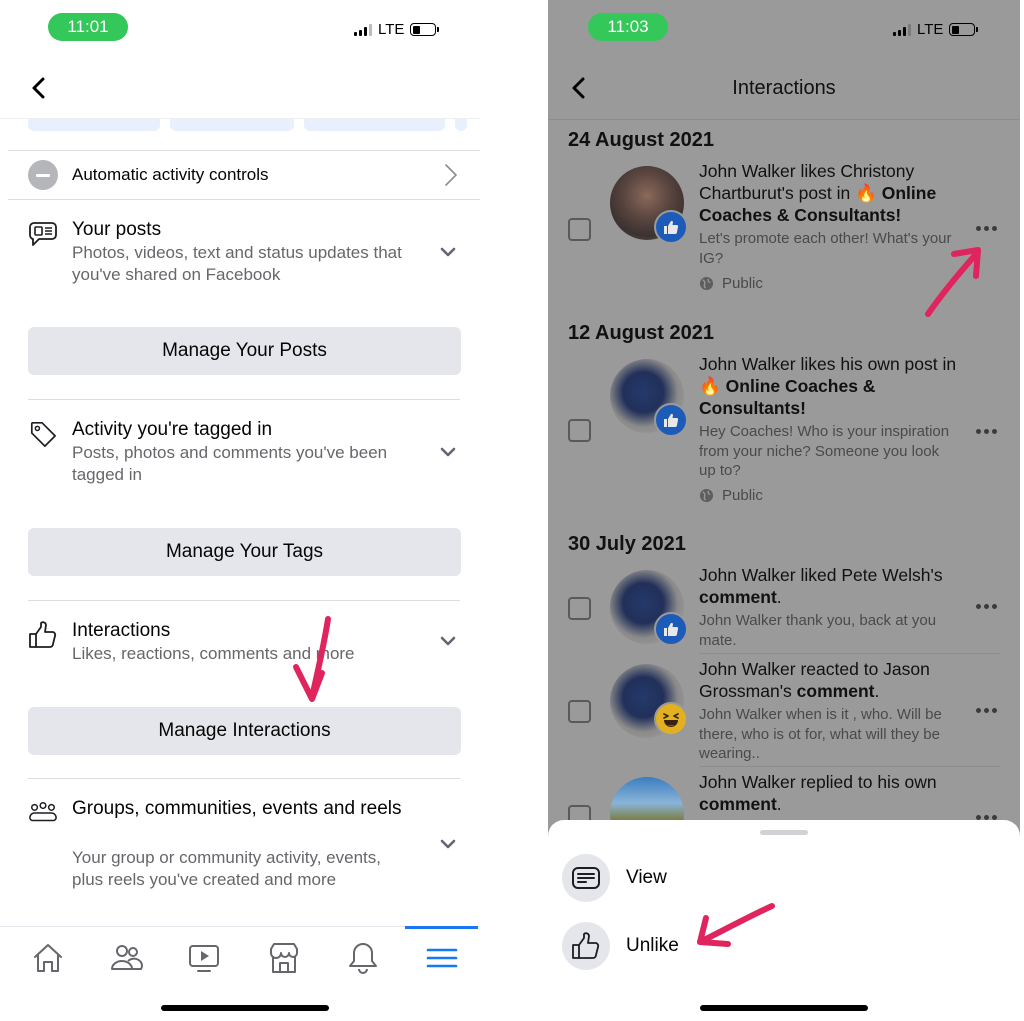 Image resolution: width=1024 pixels, height=1021 pixels. What do you see at coordinates (172, 429) in the screenshot?
I see `section-title: Activity you're tagged in` at bounding box center [172, 429].